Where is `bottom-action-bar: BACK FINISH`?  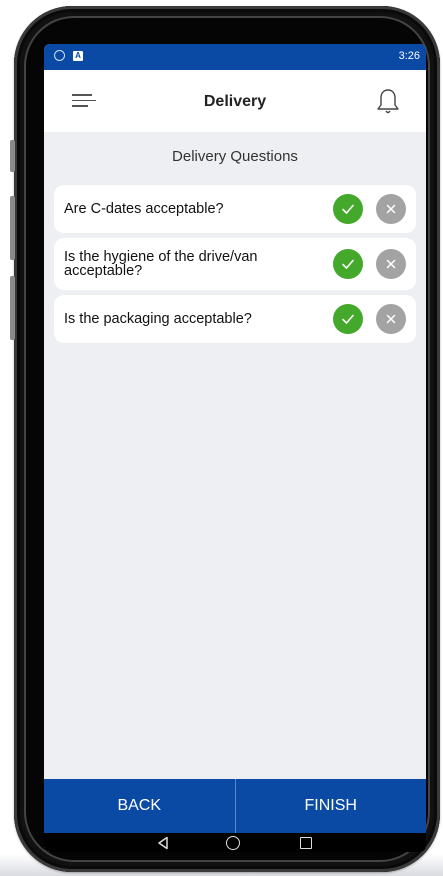 bottom-action-bar: BACK FINISH is located at coordinates (235, 806).